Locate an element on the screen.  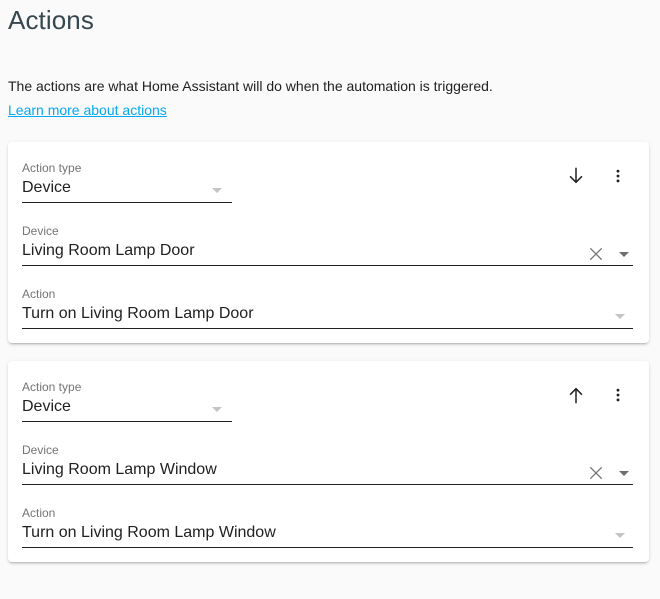
action-field: Action Turn on Living Room Lamp Door is located at coordinates (327, 306).